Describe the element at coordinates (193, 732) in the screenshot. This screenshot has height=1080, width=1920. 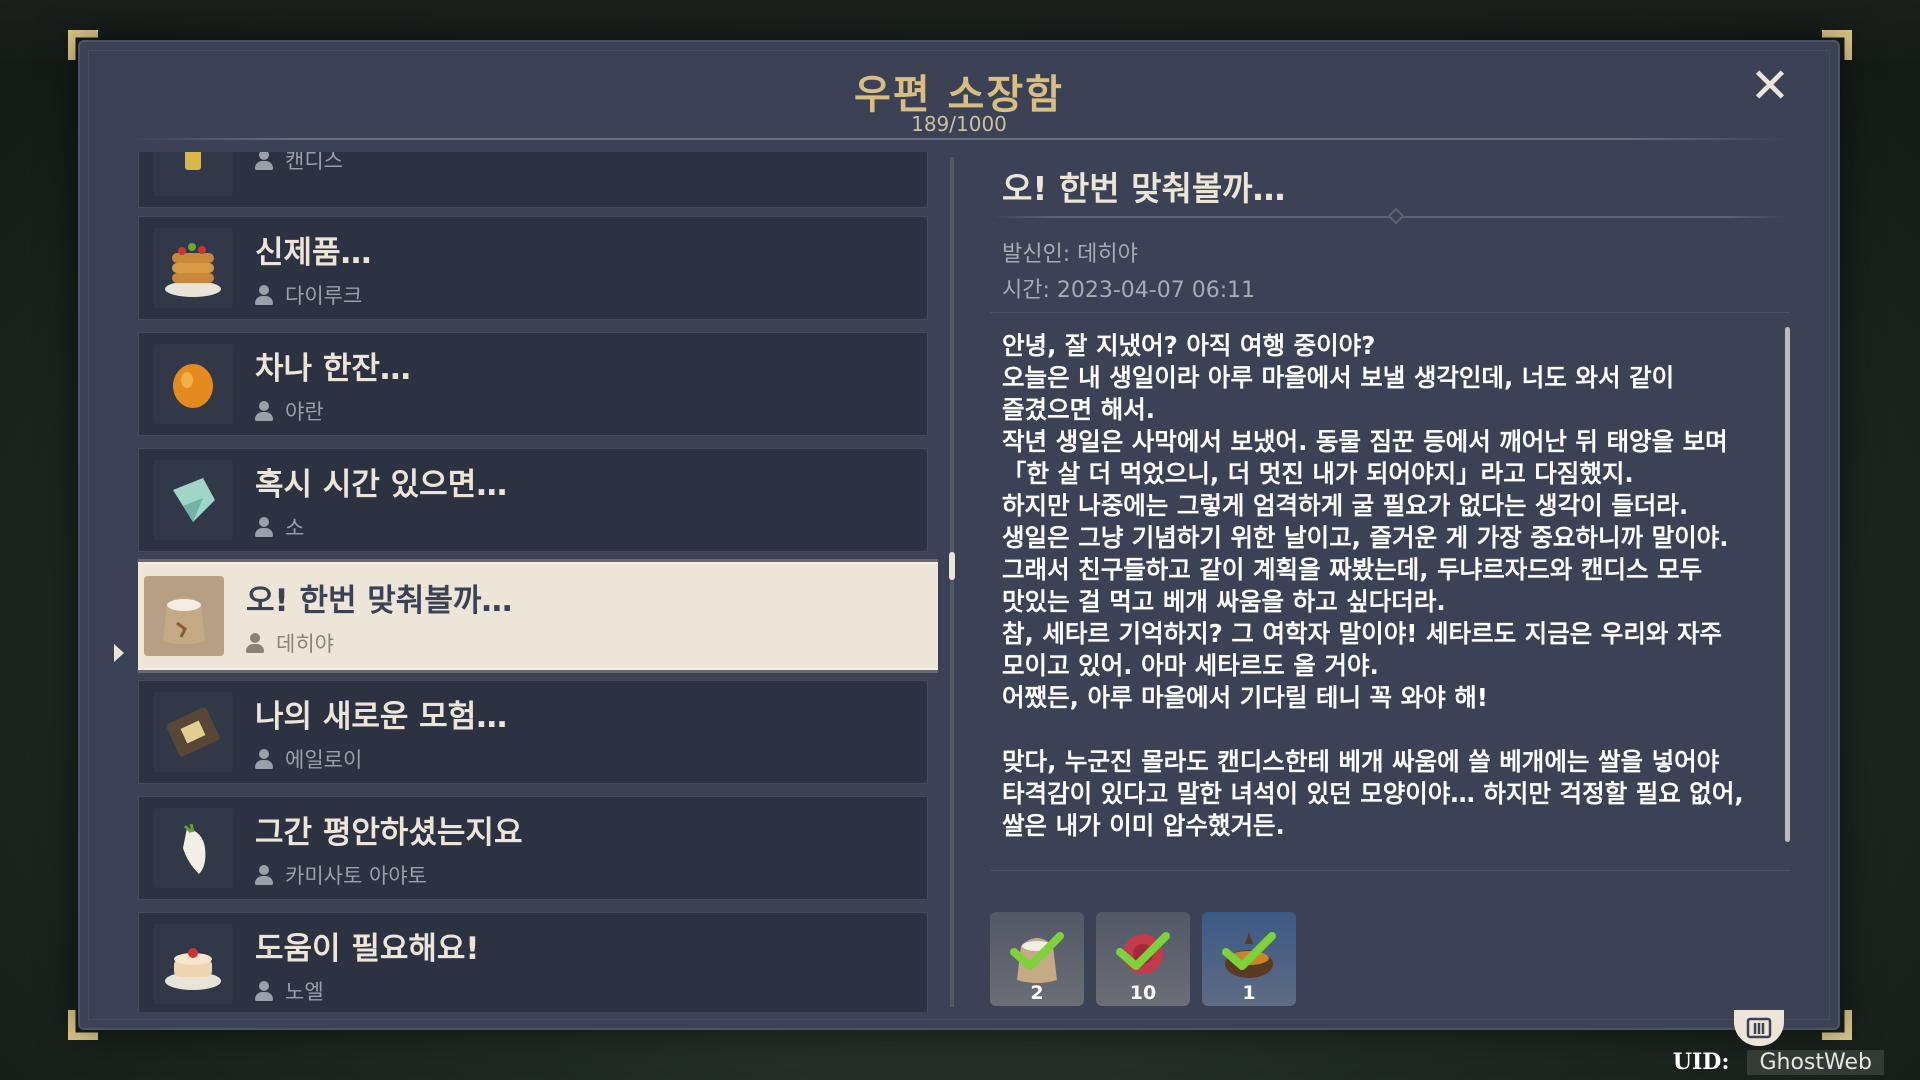
I see `map-board-icon` at that location.